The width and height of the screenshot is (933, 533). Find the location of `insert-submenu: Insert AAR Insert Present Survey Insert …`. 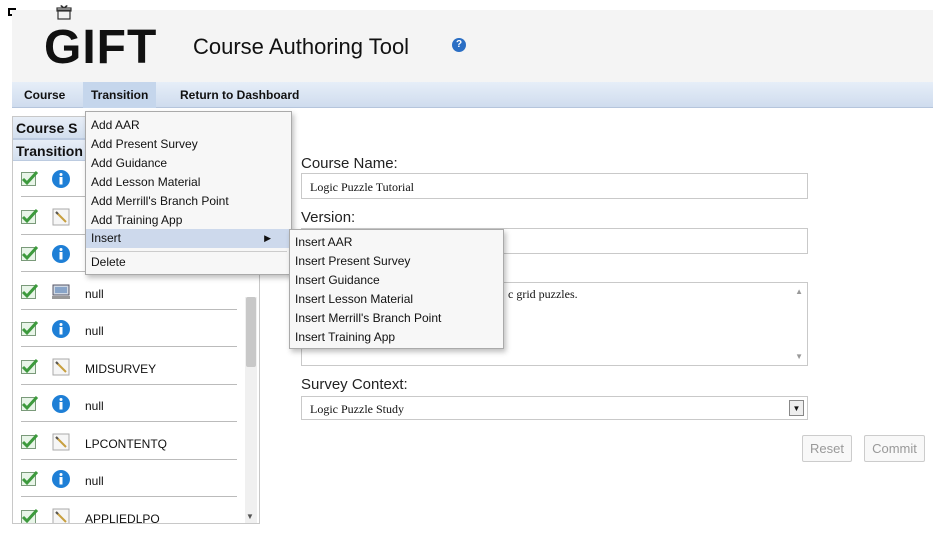

insert-submenu: Insert AAR Insert Present Survey Insert … is located at coordinates (396, 289).